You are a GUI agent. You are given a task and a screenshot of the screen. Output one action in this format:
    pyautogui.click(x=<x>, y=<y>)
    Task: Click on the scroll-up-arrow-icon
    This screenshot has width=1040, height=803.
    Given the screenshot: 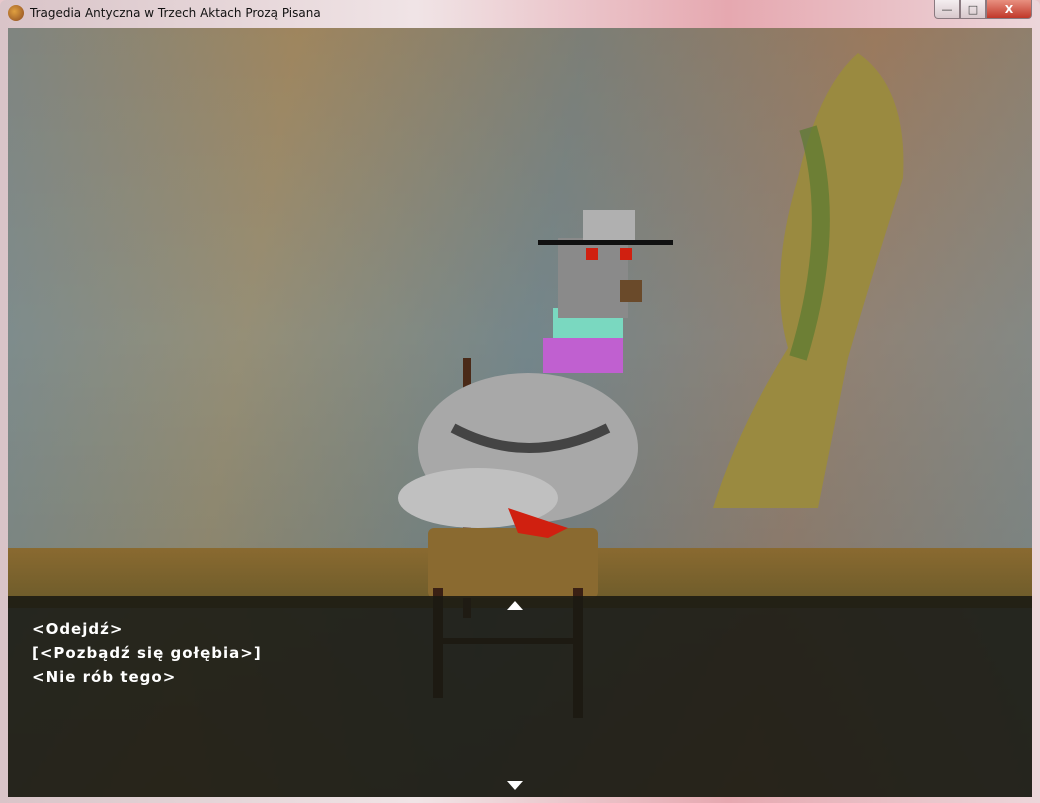 What is the action you would take?
    pyautogui.click(x=515, y=605)
    